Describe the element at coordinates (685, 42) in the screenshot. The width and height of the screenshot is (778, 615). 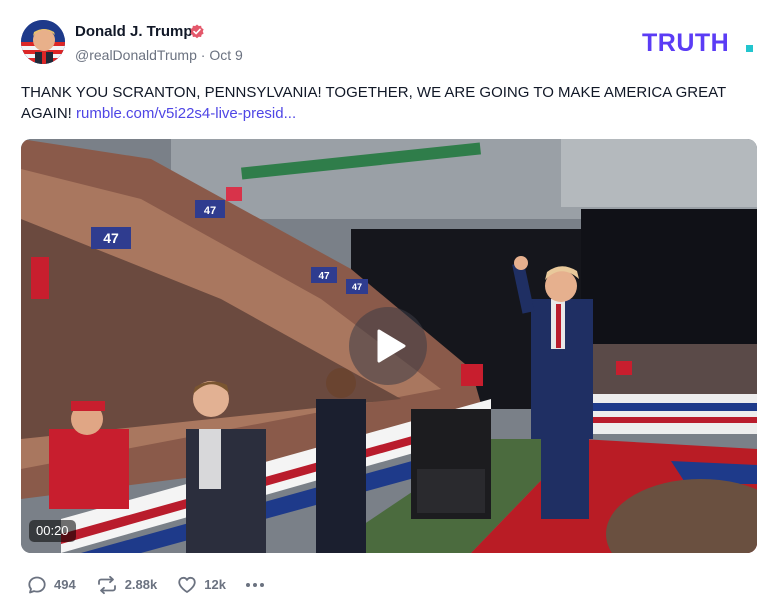
I see `logo-text: TRUTH` at that location.